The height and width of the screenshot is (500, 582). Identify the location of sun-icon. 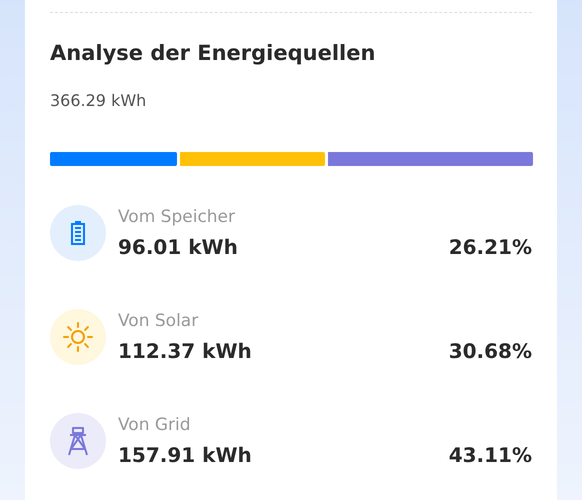
(78, 337).